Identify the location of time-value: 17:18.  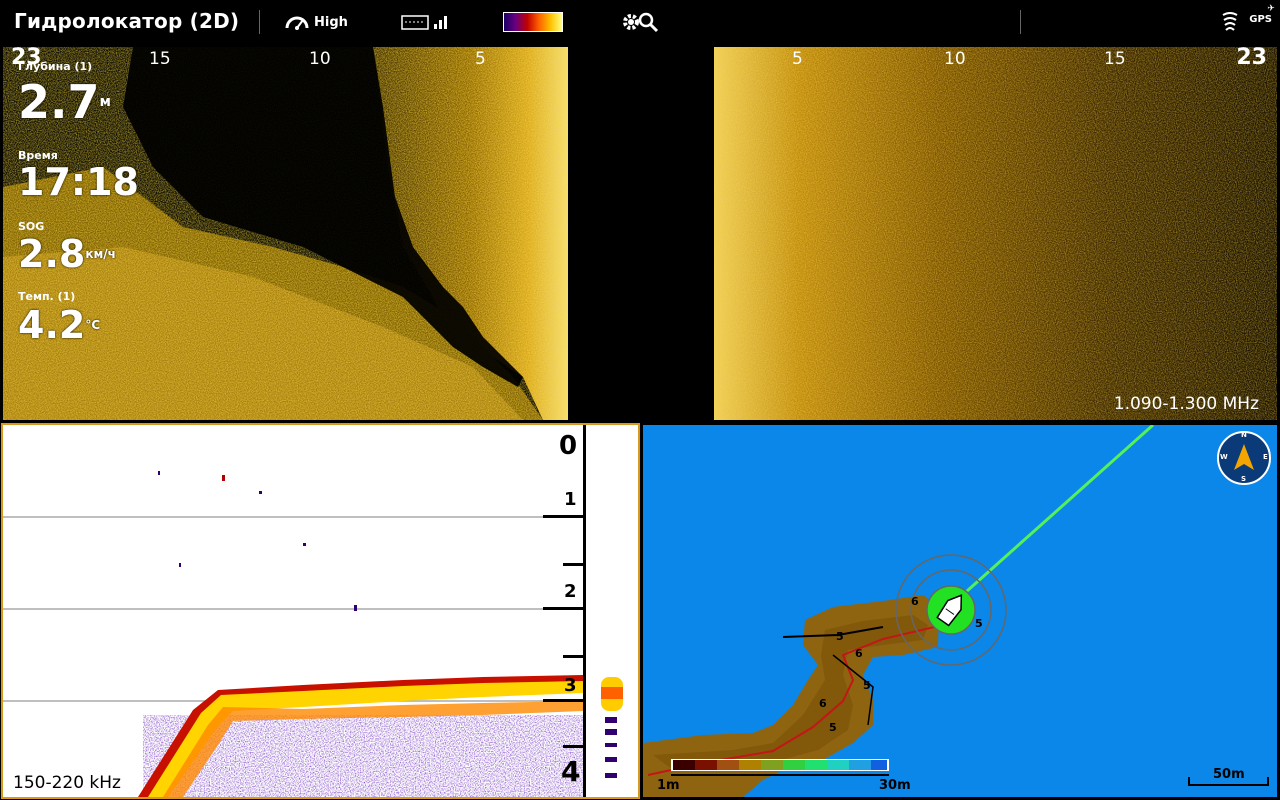
(78, 182).